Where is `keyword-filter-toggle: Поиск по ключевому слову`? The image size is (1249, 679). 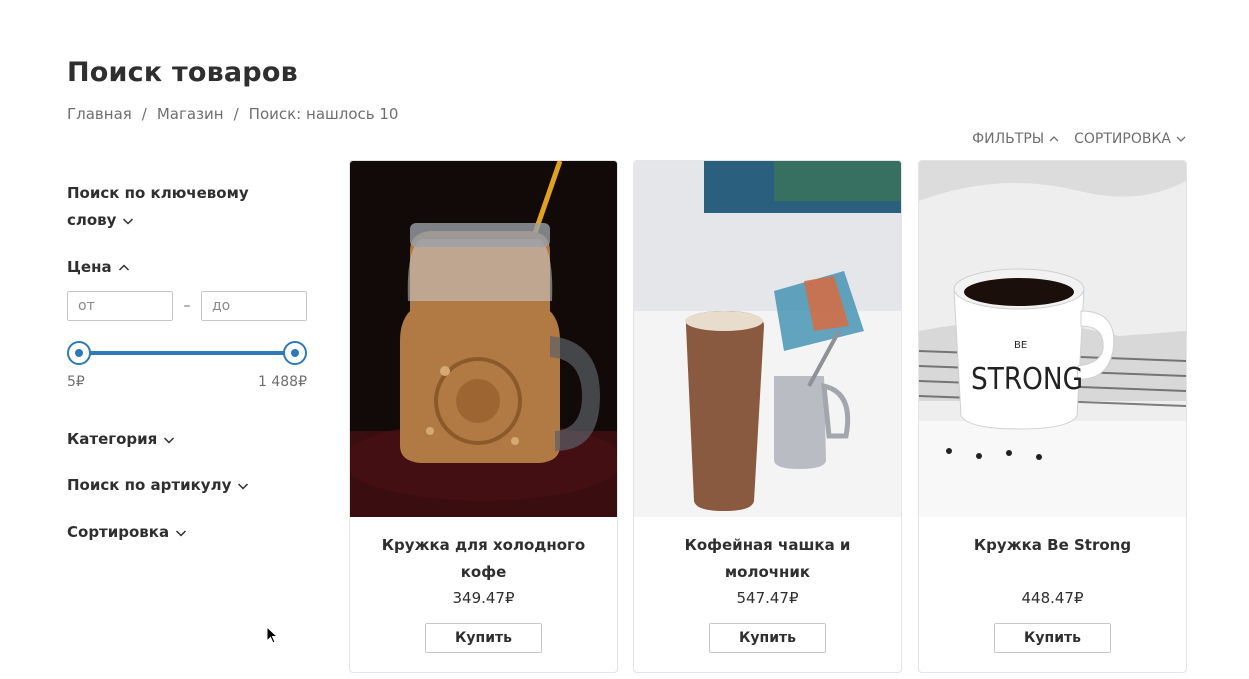 keyword-filter-toggle: Поиск по ключевому слову is located at coordinates (167, 207).